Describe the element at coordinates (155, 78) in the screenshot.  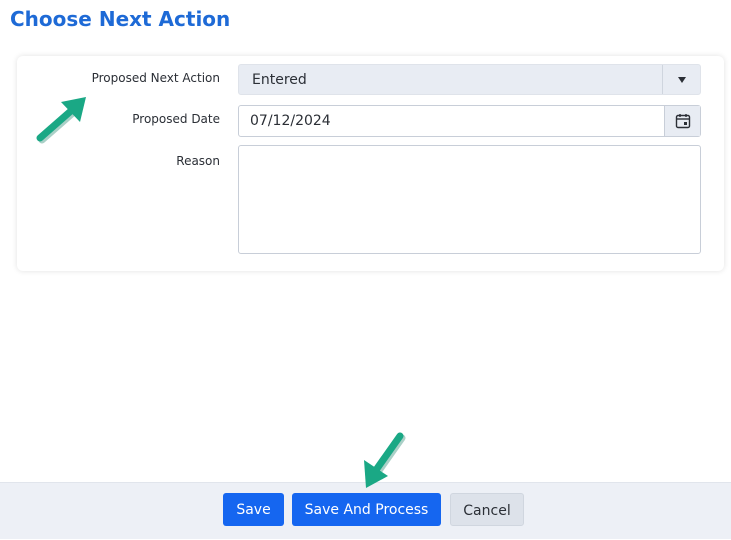
I see `proposed-next-action-label: Proposed Next Action` at that location.